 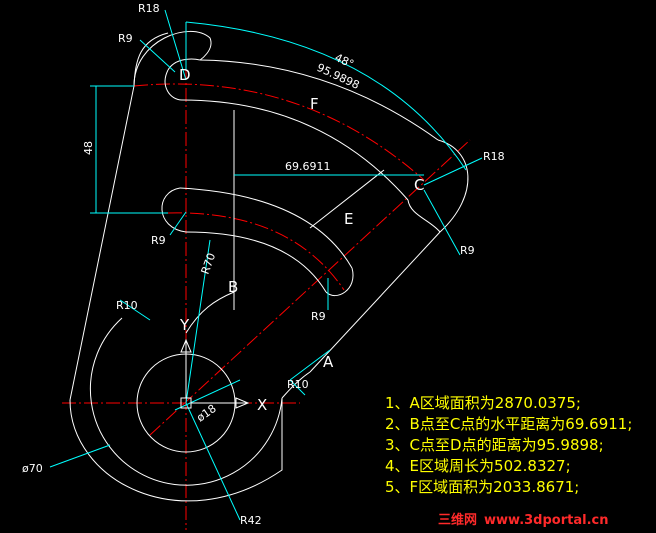 What do you see at coordinates (314, 104) in the screenshot?
I see `region-f-label: F` at bounding box center [314, 104].